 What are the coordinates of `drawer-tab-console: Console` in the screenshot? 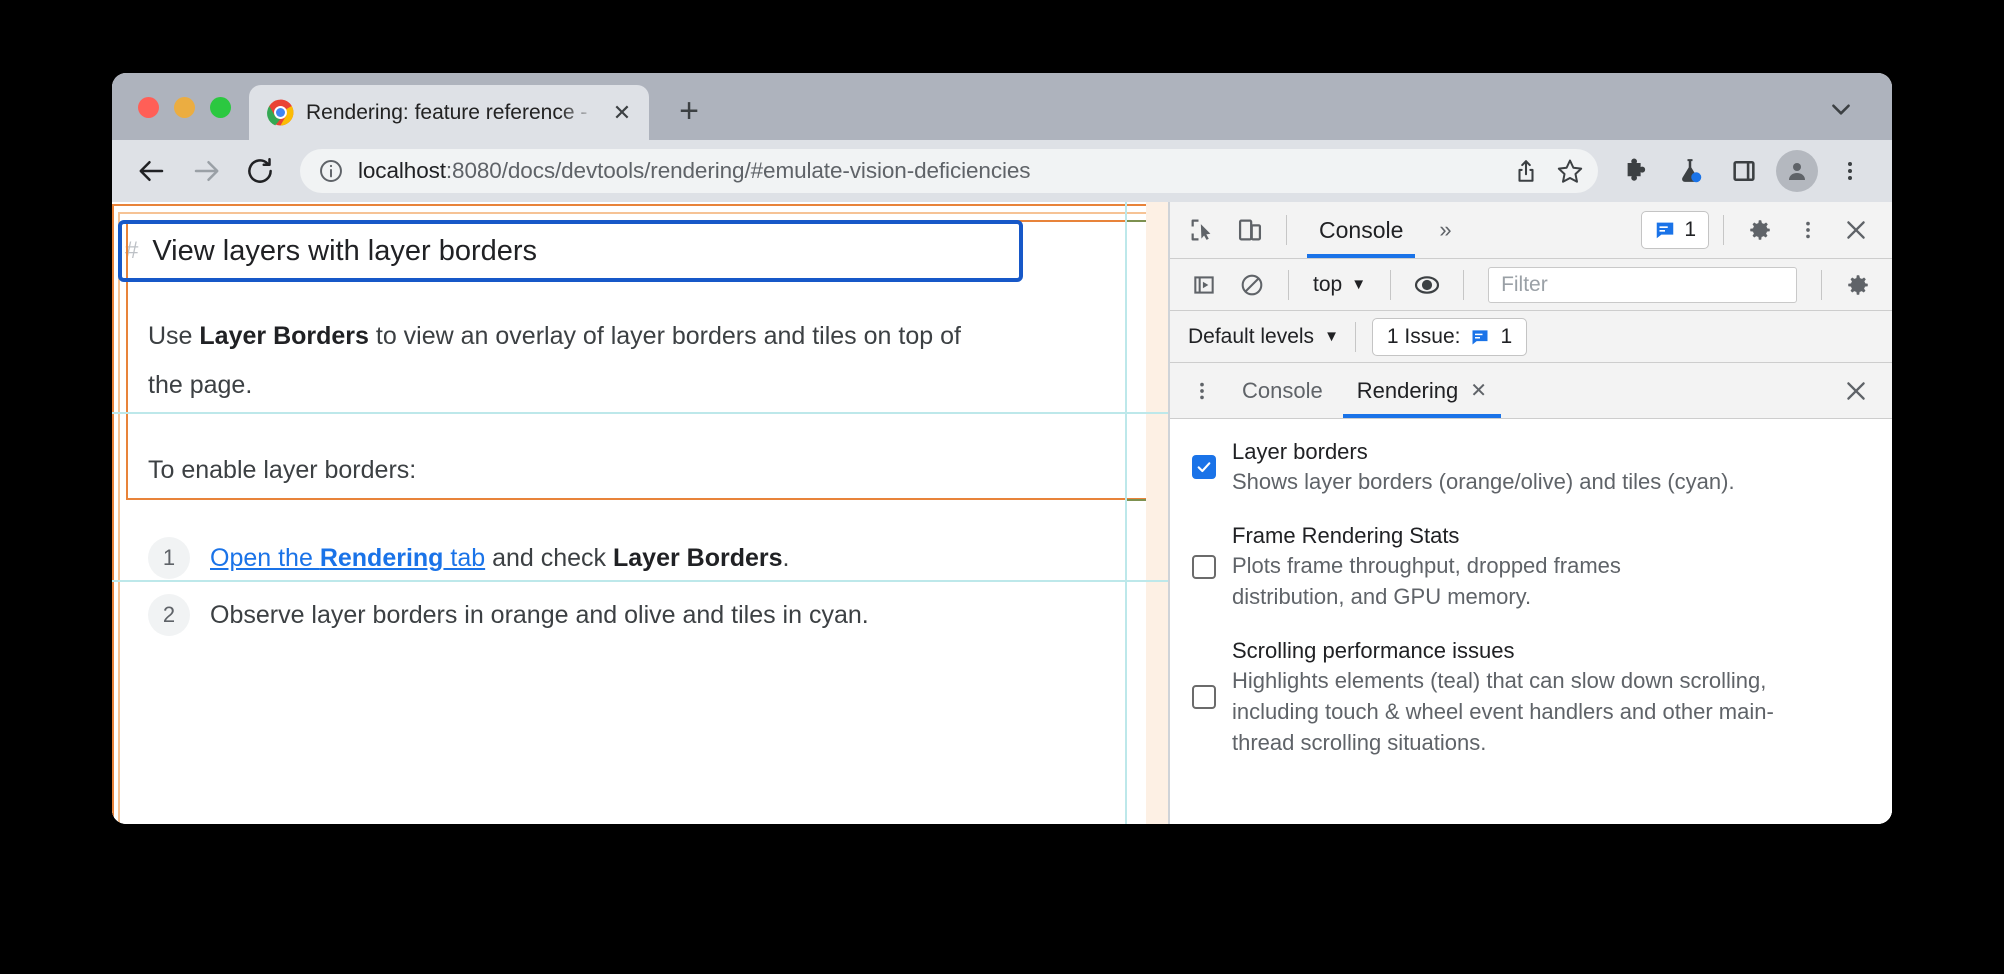 It's located at (1282, 390).